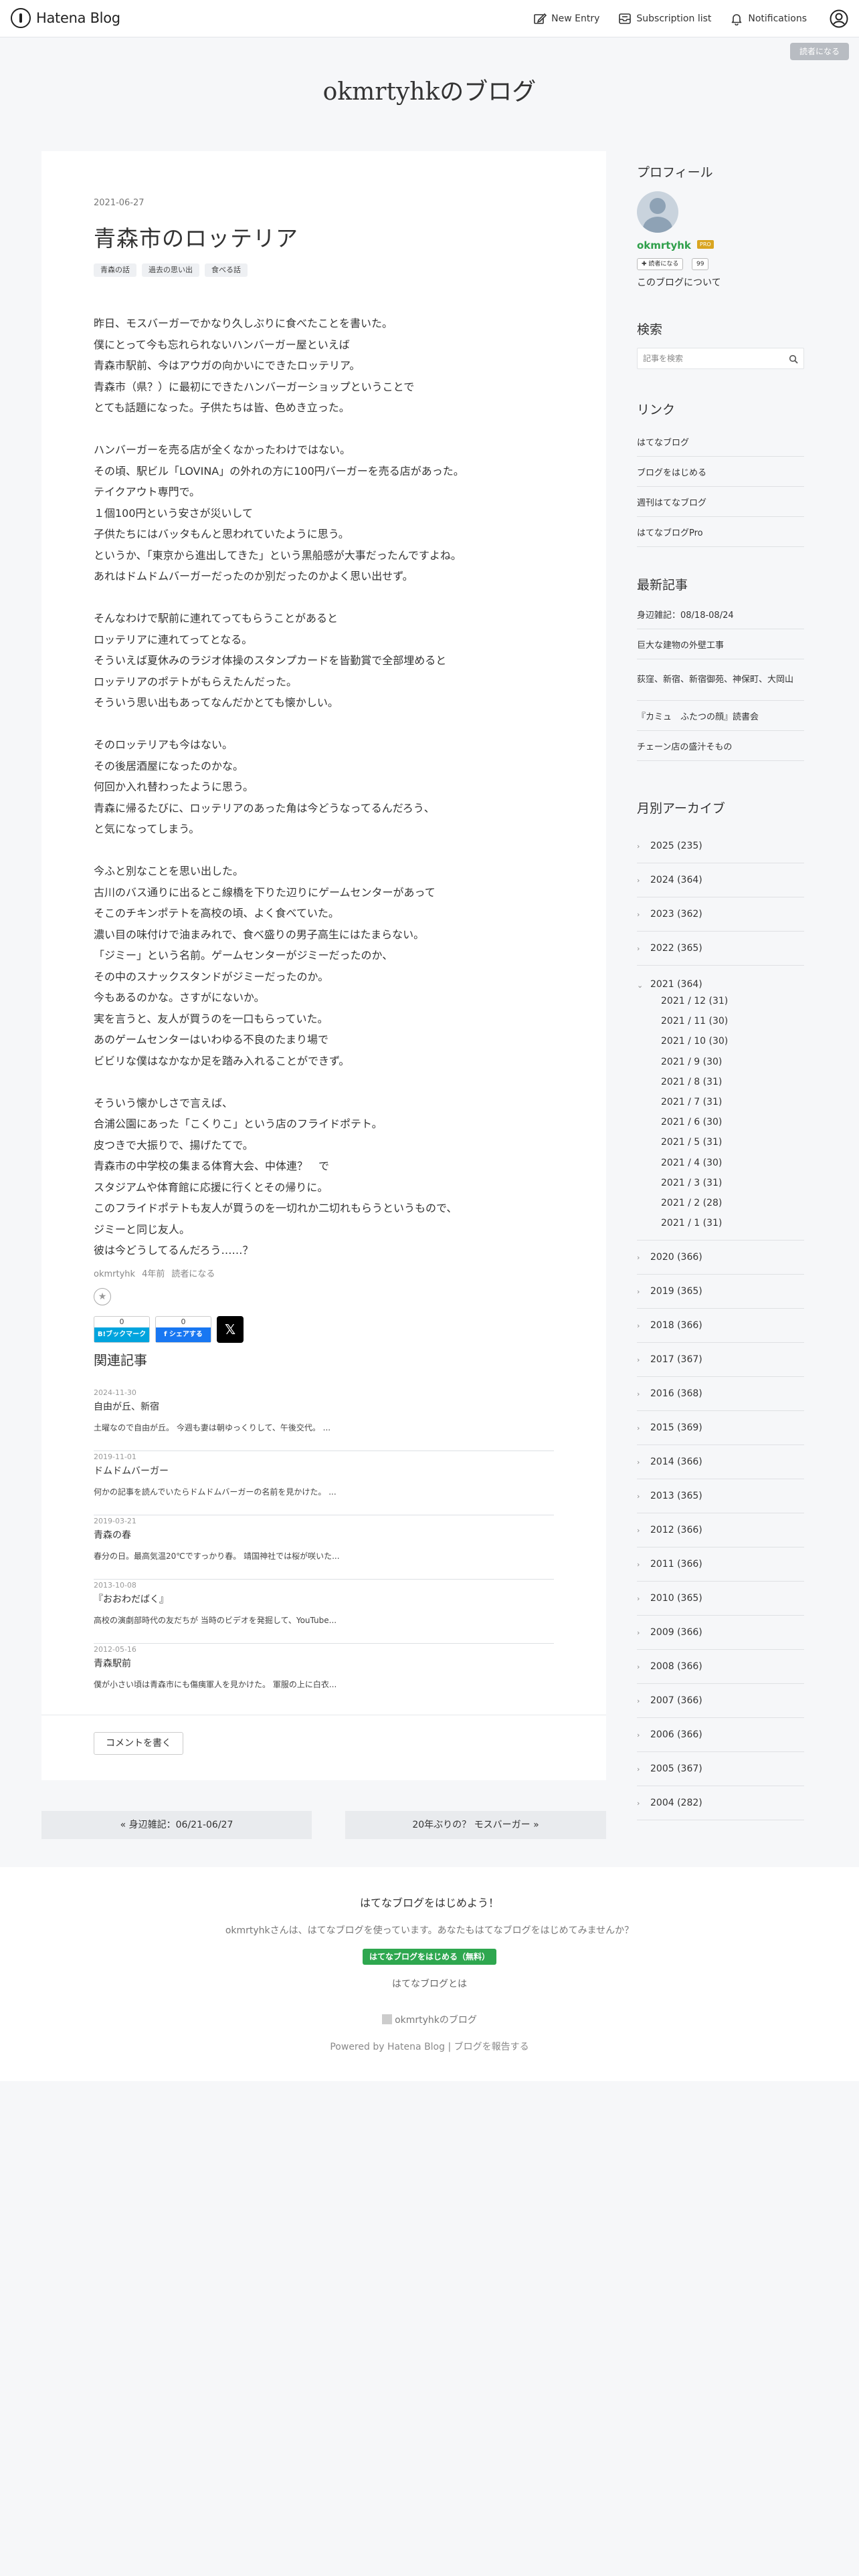 This screenshot has width=859, height=2576. I want to click on archive-year-item: › 2014 (366), so click(720, 1462).